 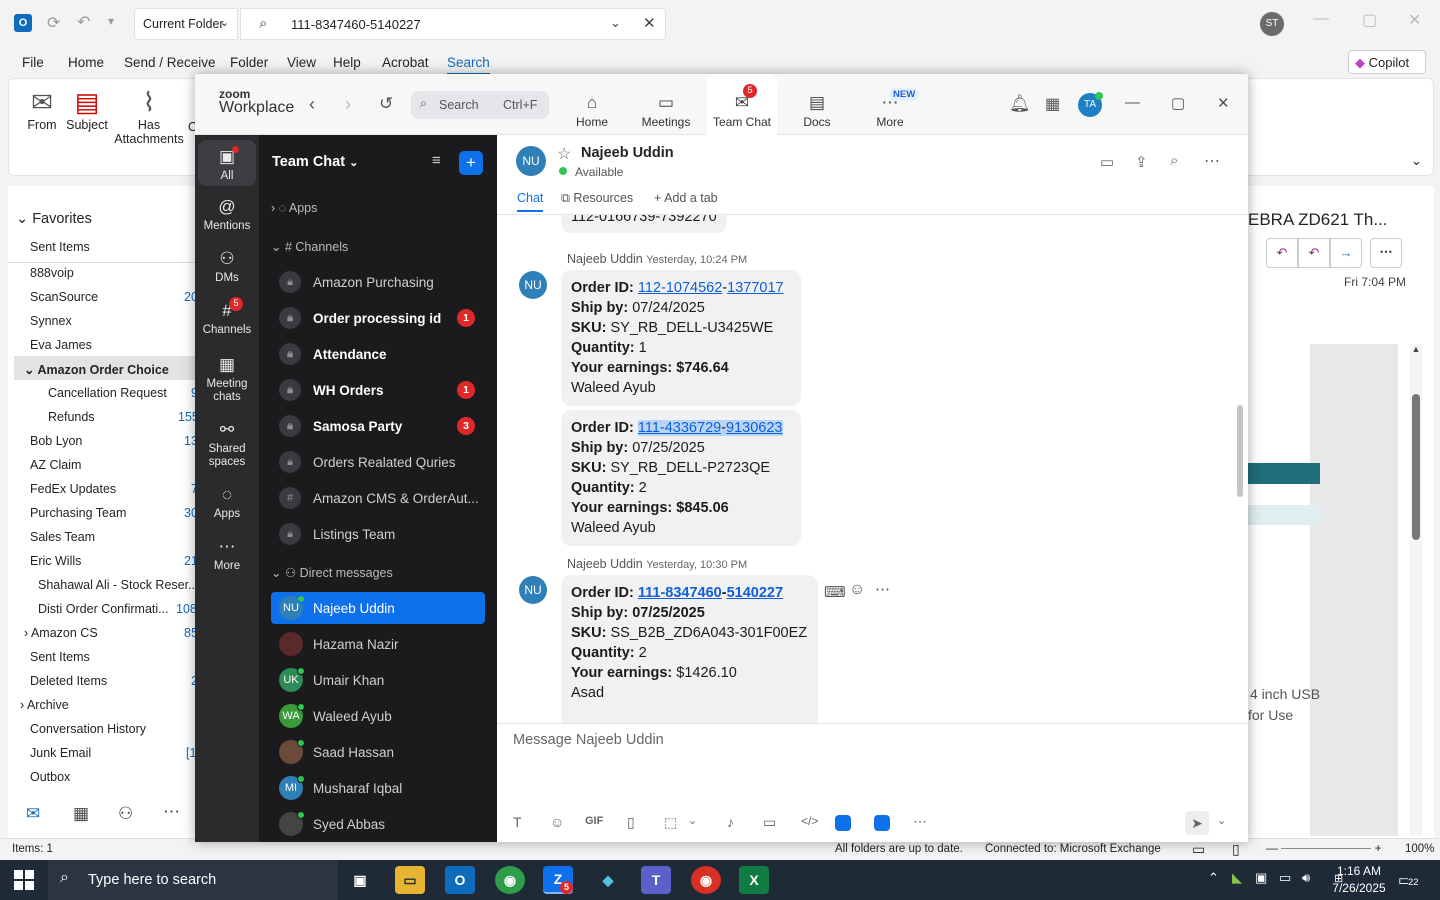 What do you see at coordinates (530, 201) in the screenshot?
I see `tab-chat: Chat` at bounding box center [530, 201].